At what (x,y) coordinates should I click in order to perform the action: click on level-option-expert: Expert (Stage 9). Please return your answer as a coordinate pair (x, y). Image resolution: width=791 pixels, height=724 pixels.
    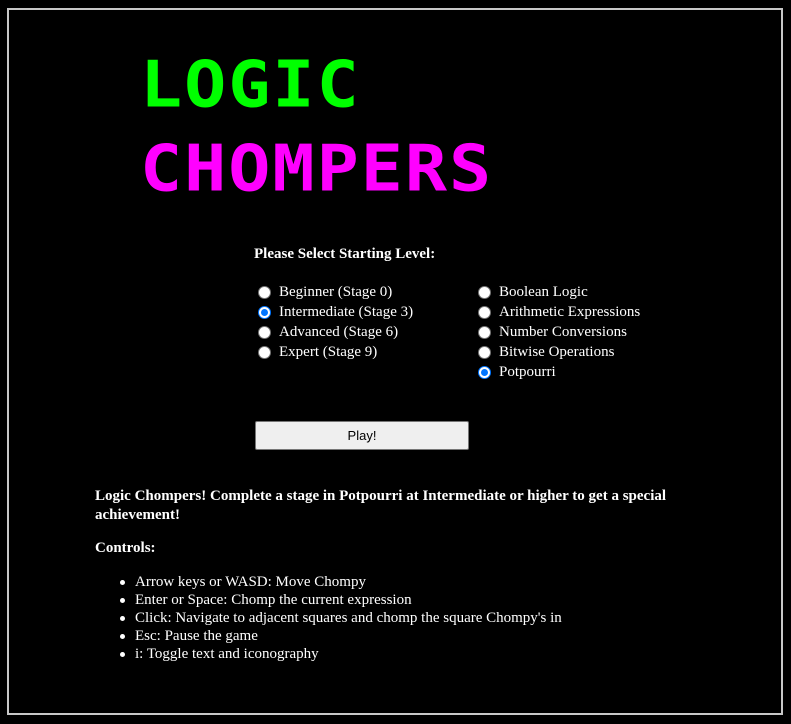
    Looking at the image, I should click on (335, 352).